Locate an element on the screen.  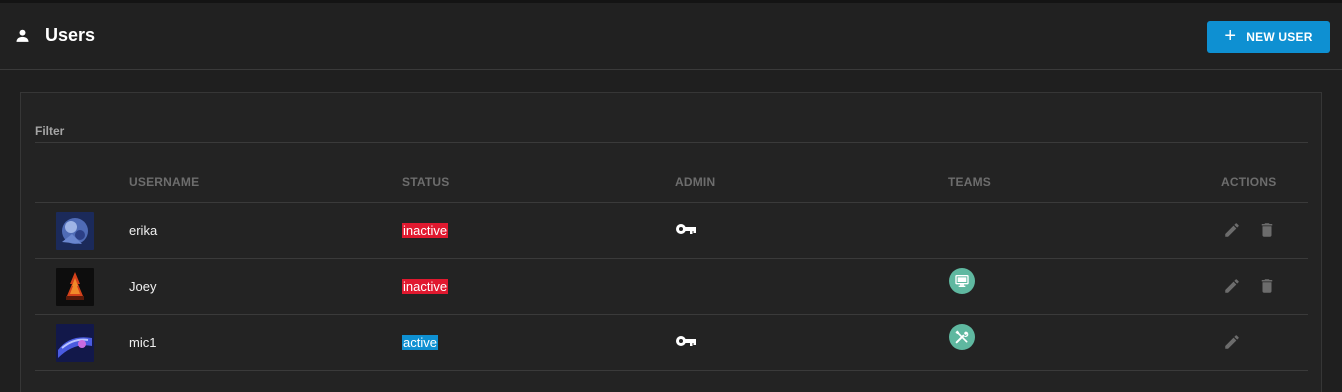
username: Joey is located at coordinates (142, 286).